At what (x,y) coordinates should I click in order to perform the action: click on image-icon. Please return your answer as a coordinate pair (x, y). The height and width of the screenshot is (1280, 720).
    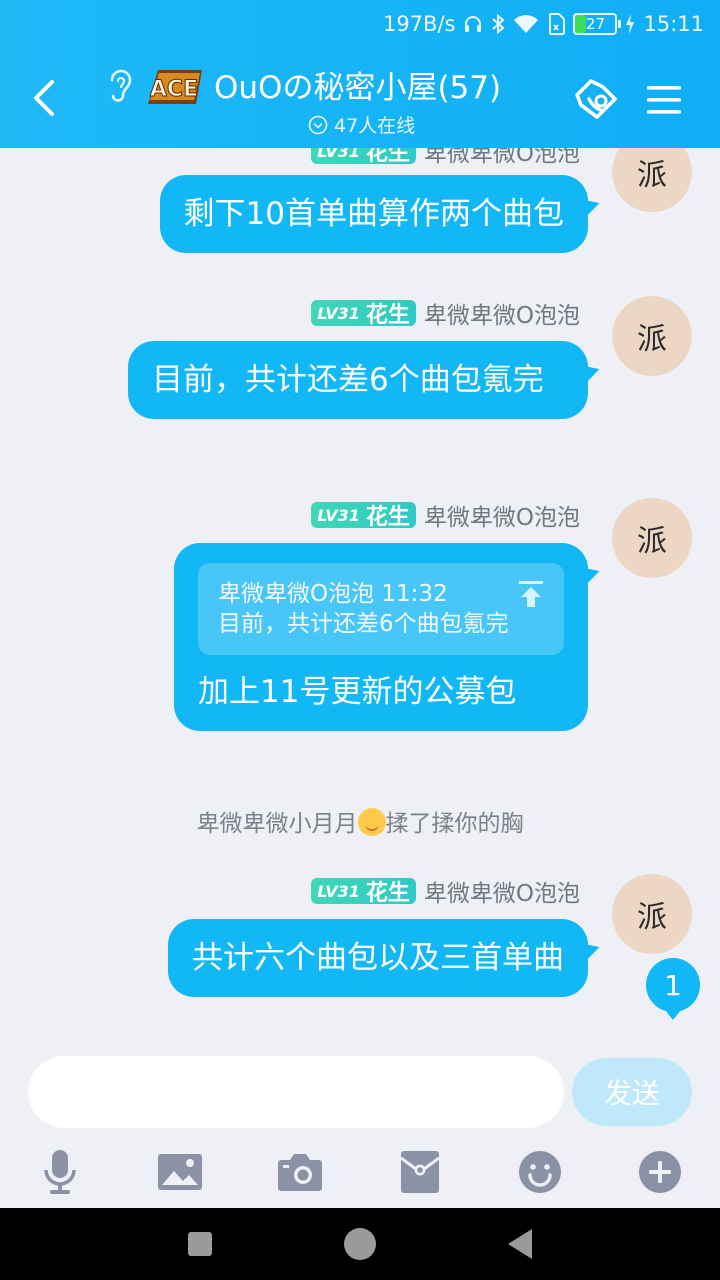
    Looking at the image, I should click on (180, 1172).